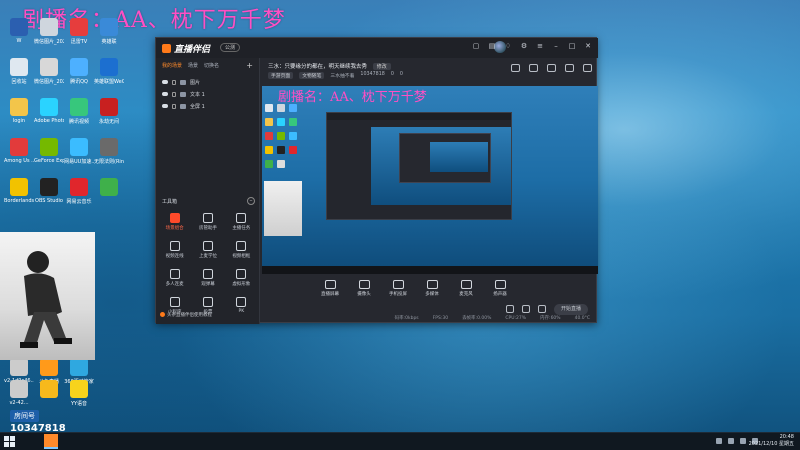  Describe the element at coordinates (719, 441) in the screenshot. I see `tray-chevron-icon` at that location.